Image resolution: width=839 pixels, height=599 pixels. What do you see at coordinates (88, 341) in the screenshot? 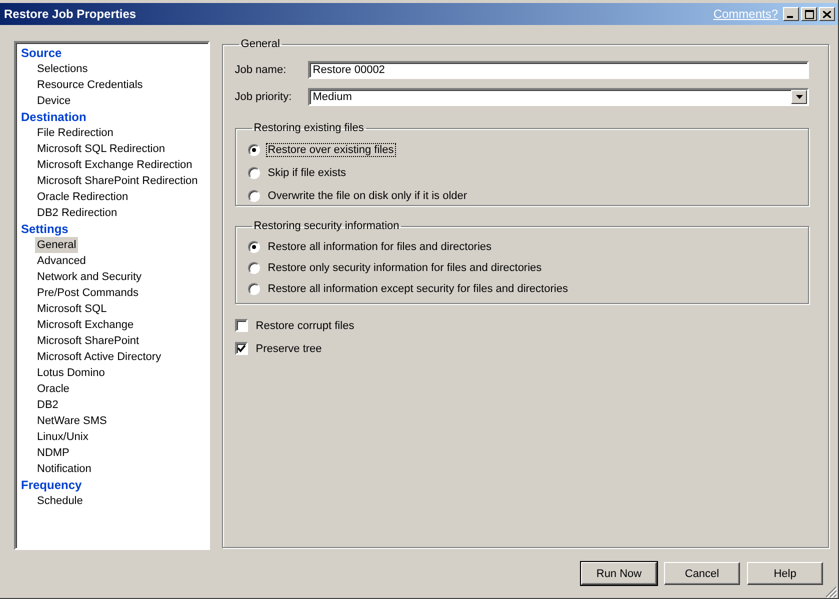
I see `sidebar-item: Microsoft SharePoint` at bounding box center [88, 341].